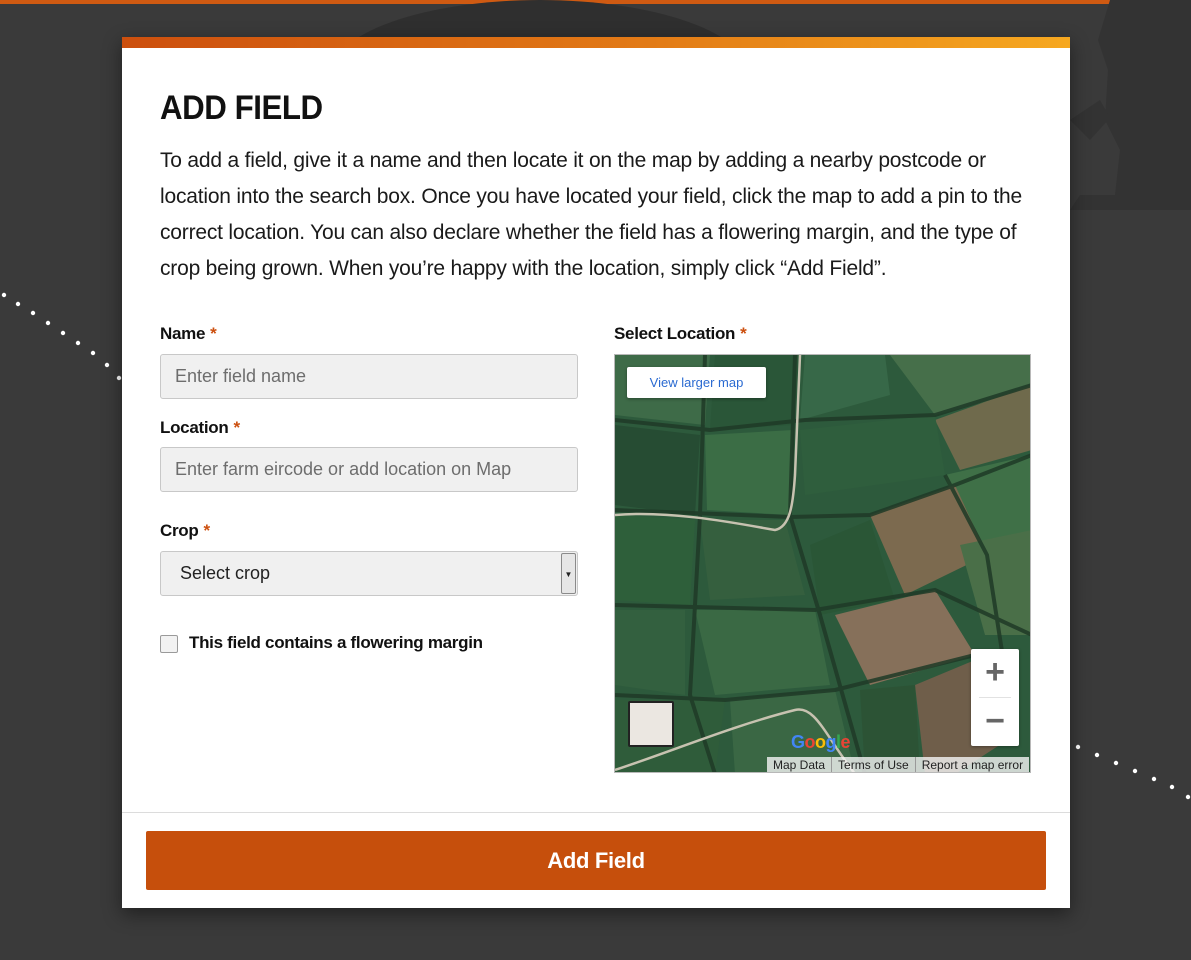  I want to click on footer-divider, so click(596, 812).